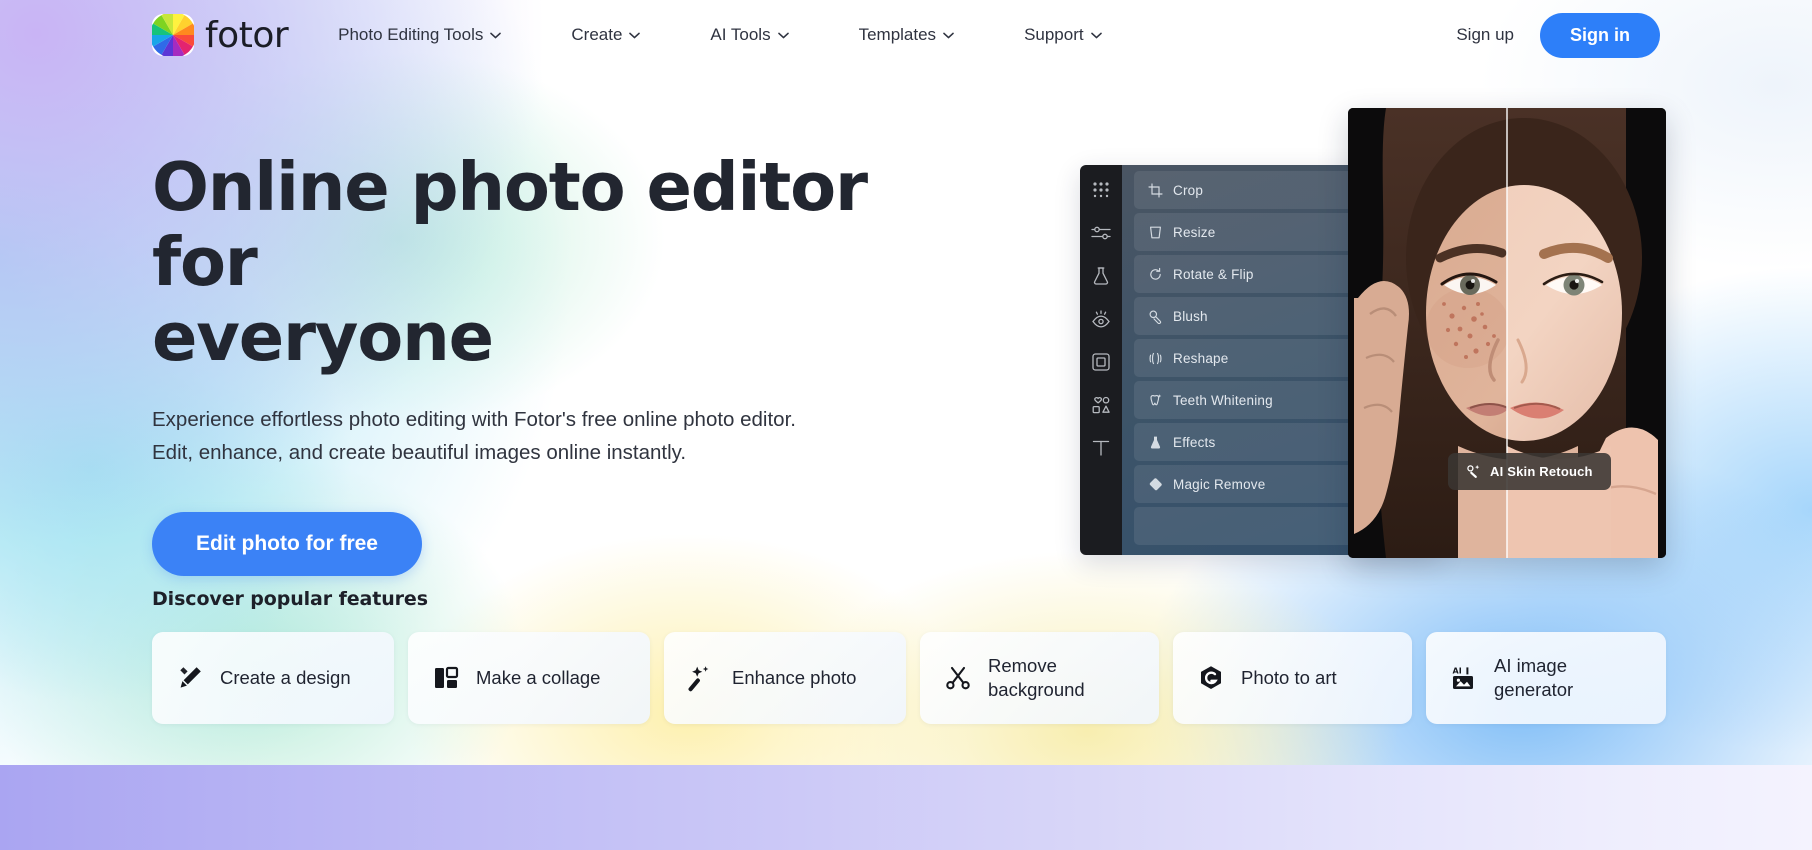  Describe the element at coordinates (247, 35) in the screenshot. I see `brand-name: fotor` at that location.